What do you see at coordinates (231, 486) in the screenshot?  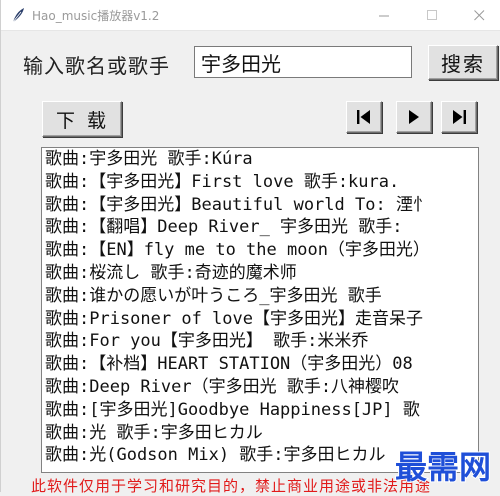 I see `disclaimer-notice: 此软件仅用于学习和研究目的，禁止商业用途或非法用途` at bounding box center [231, 486].